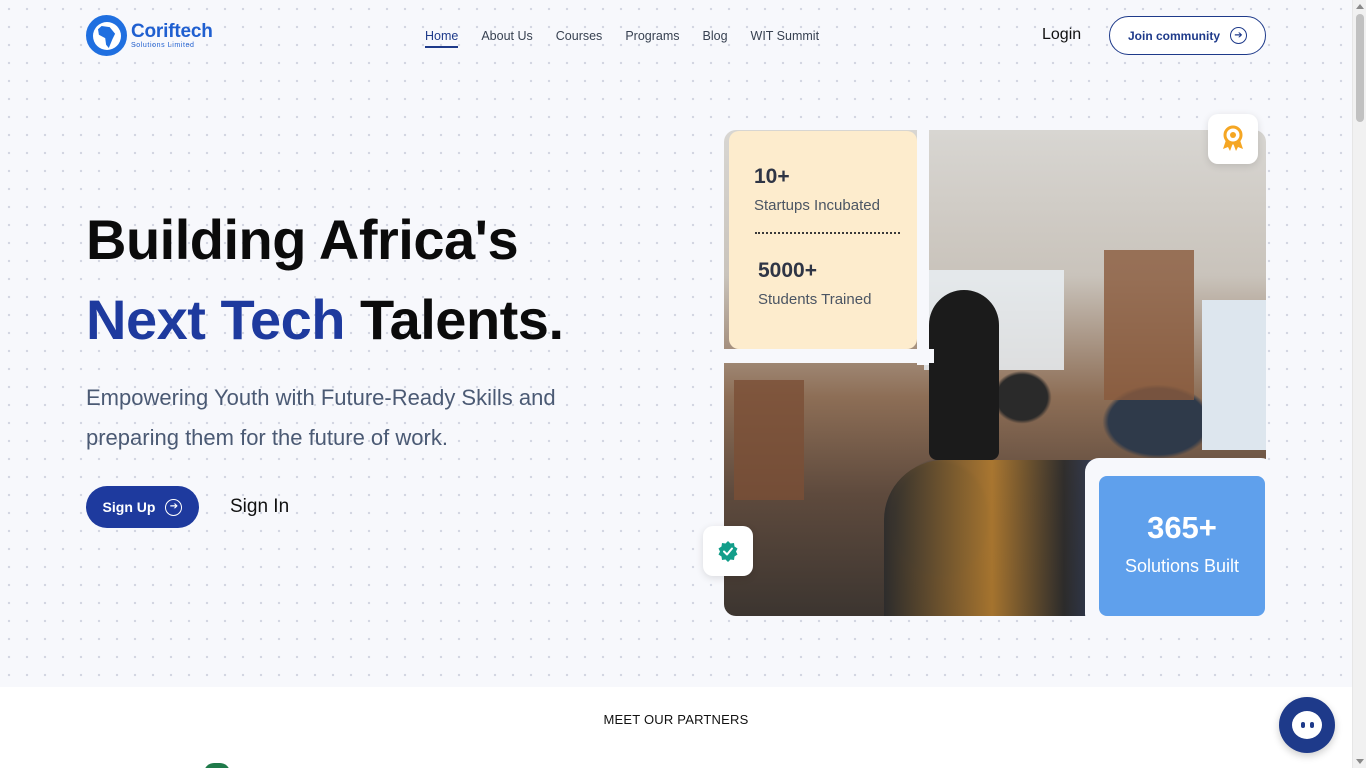 This screenshot has width=1366, height=768. What do you see at coordinates (1061, 35) in the screenshot?
I see `login-link: Login` at bounding box center [1061, 35].